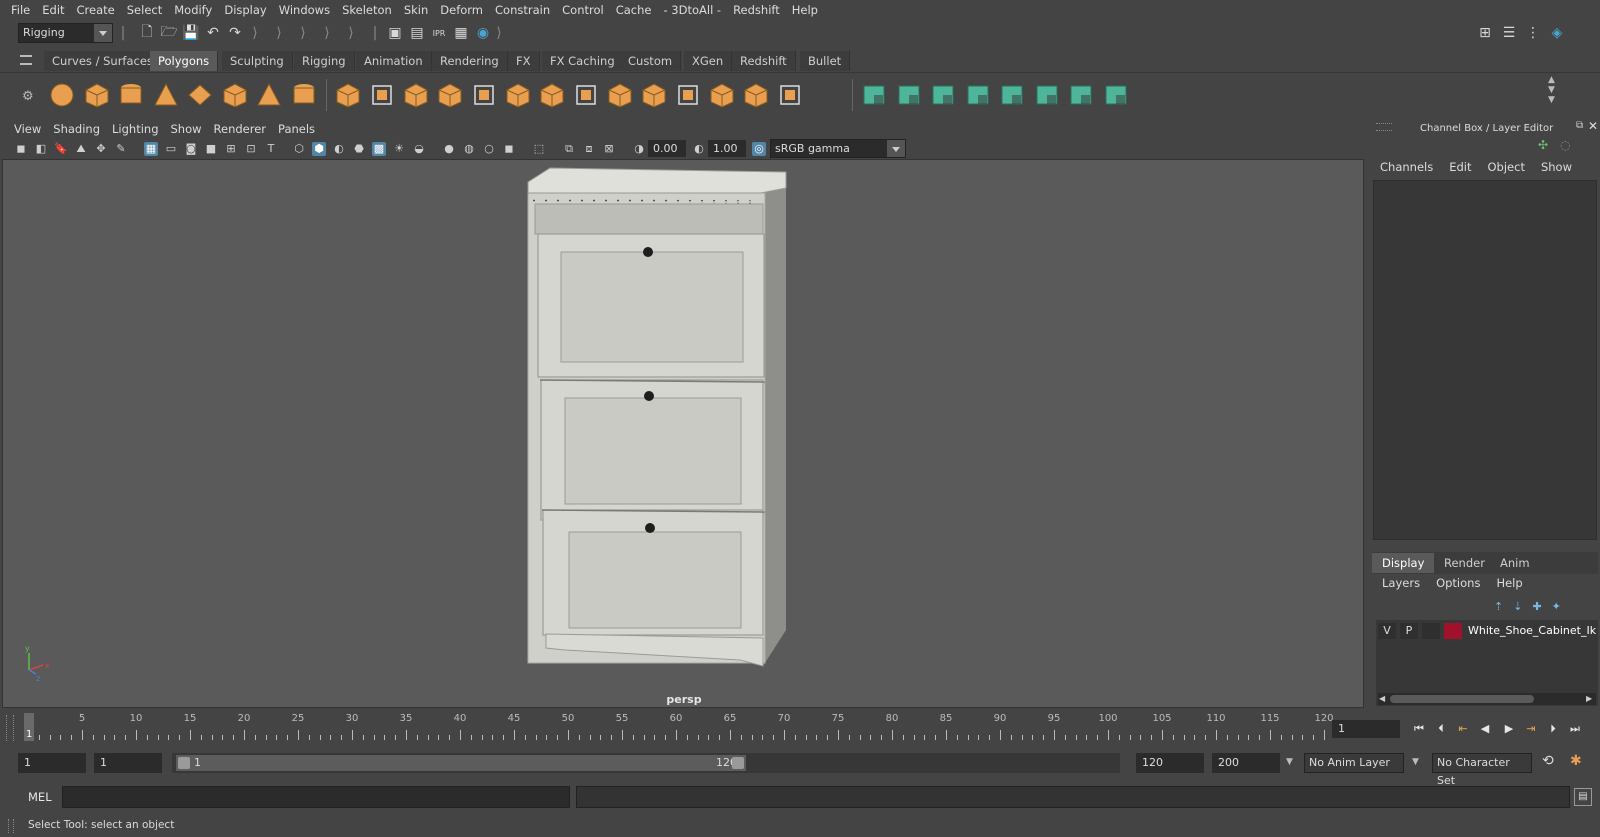 This screenshot has height=837, width=1600. Describe the element at coordinates (692, 10) in the screenshot. I see `menu-3dtoall: - 3DtoAll -` at that location.